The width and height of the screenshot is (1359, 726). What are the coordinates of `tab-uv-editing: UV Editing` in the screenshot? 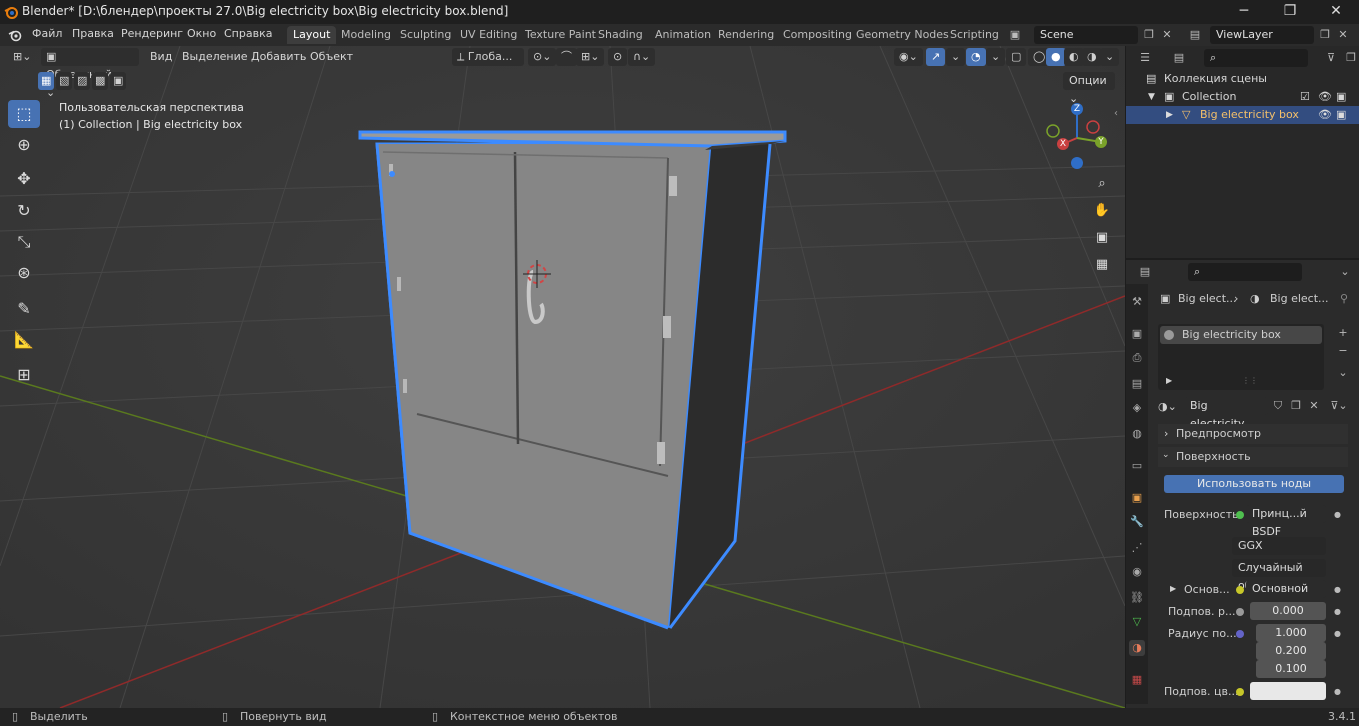 It's located at (488, 35).